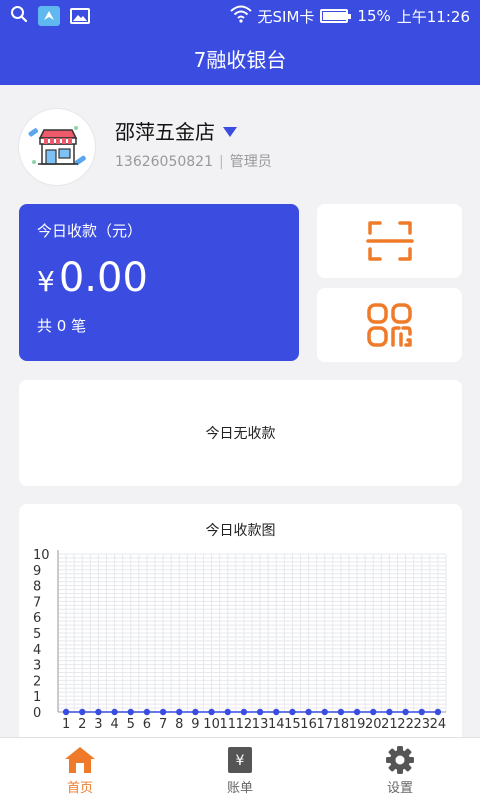 This screenshot has height=800, width=480. Describe the element at coordinates (66, 724) in the screenshot. I see `x-tick-label: 1` at that location.